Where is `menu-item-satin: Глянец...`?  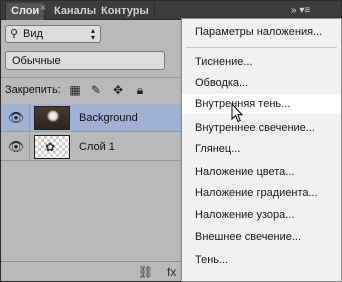 menu-item-satin: Глянец... is located at coordinates (261, 149).